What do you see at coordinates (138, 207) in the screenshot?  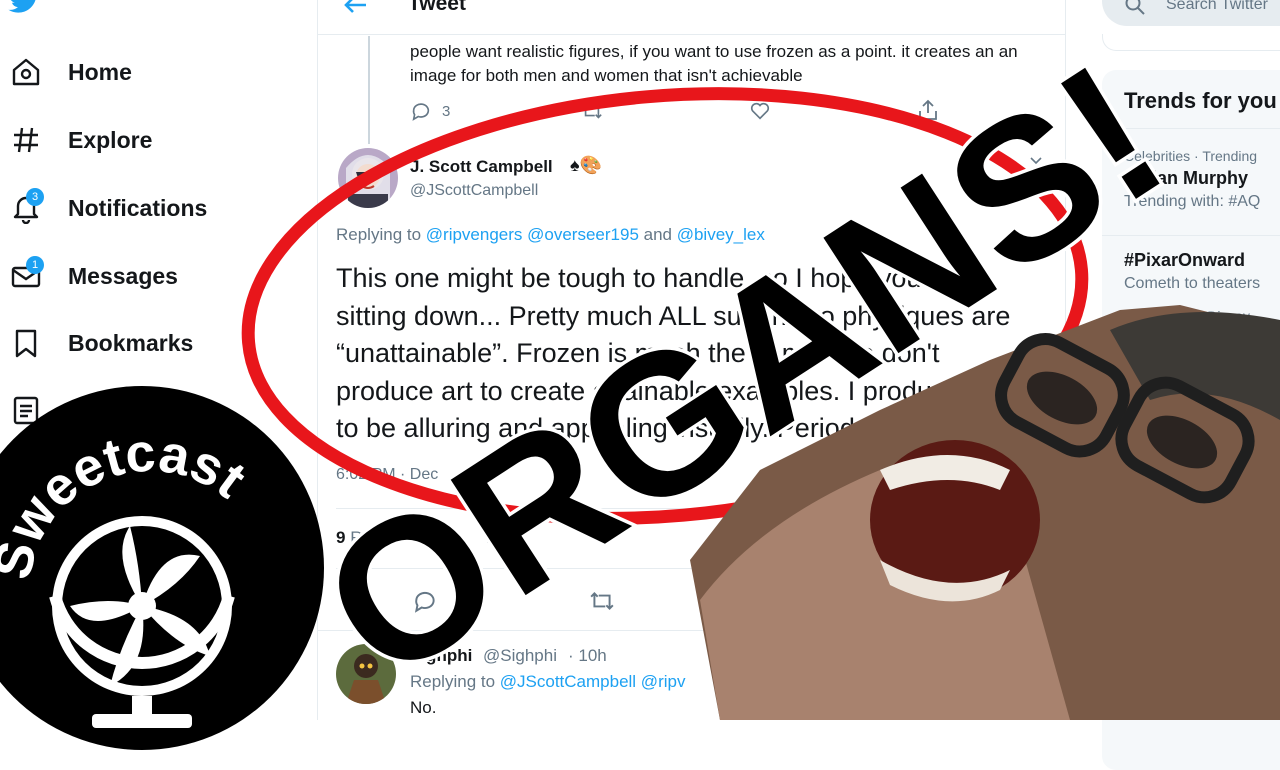 I see `sidebar-item-label: Notifications` at bounding box center [138, 207].